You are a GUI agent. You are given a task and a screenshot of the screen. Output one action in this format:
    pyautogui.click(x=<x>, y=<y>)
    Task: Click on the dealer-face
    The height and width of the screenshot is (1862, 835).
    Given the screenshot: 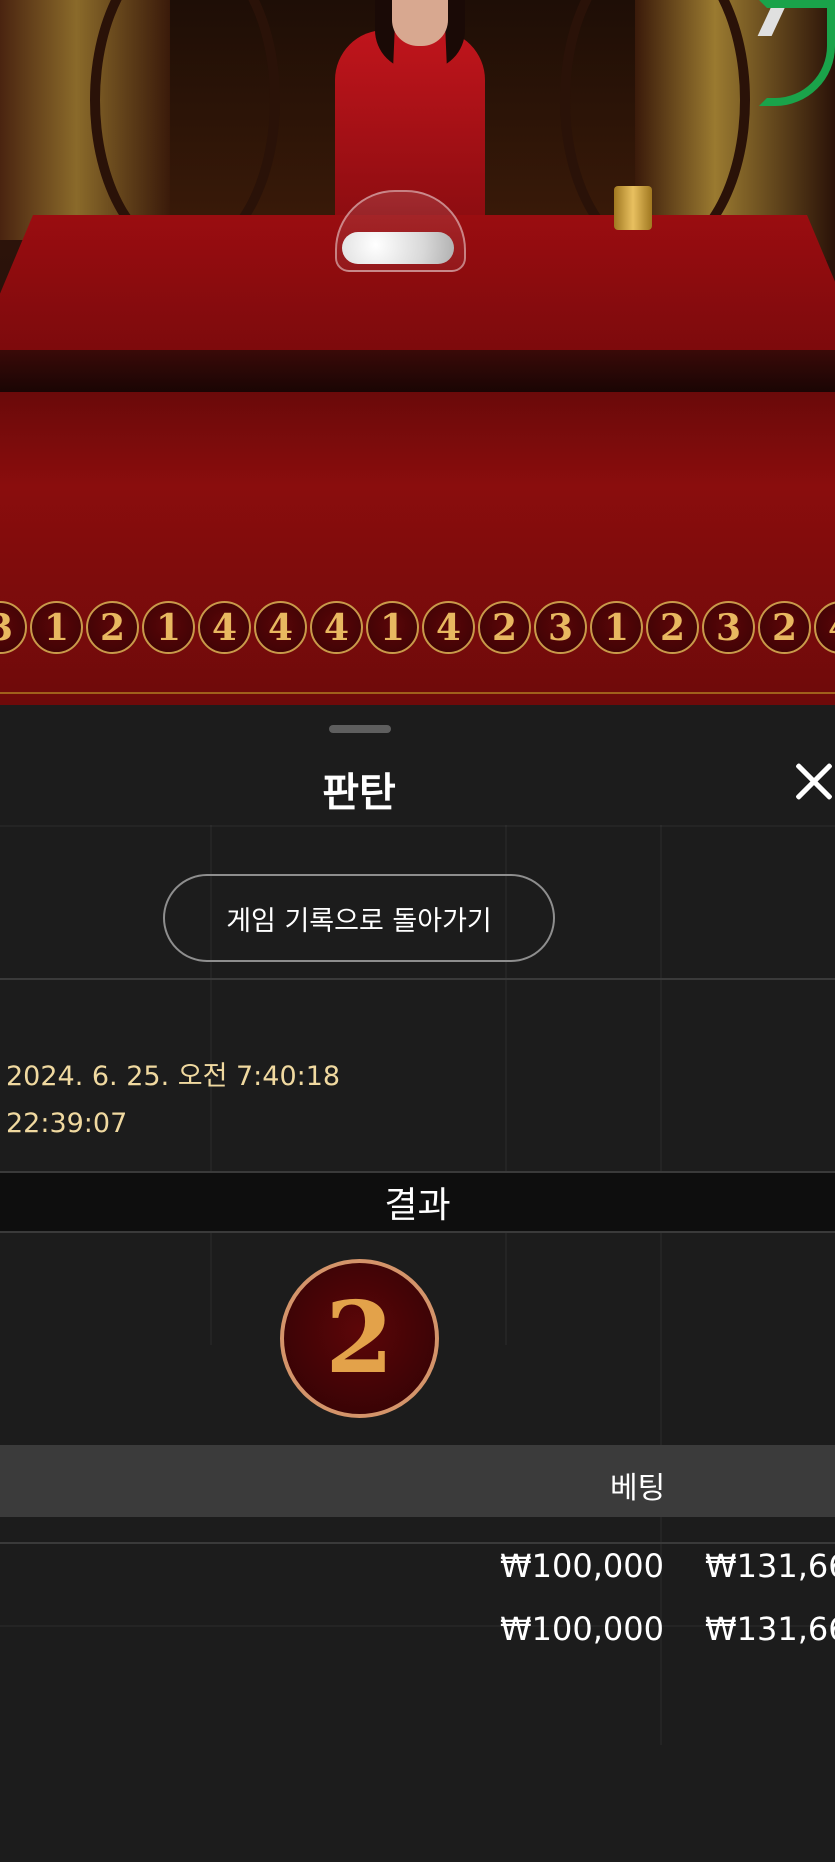 What is the action you would take?
    pyautogui.click(x=420, y=23)
    